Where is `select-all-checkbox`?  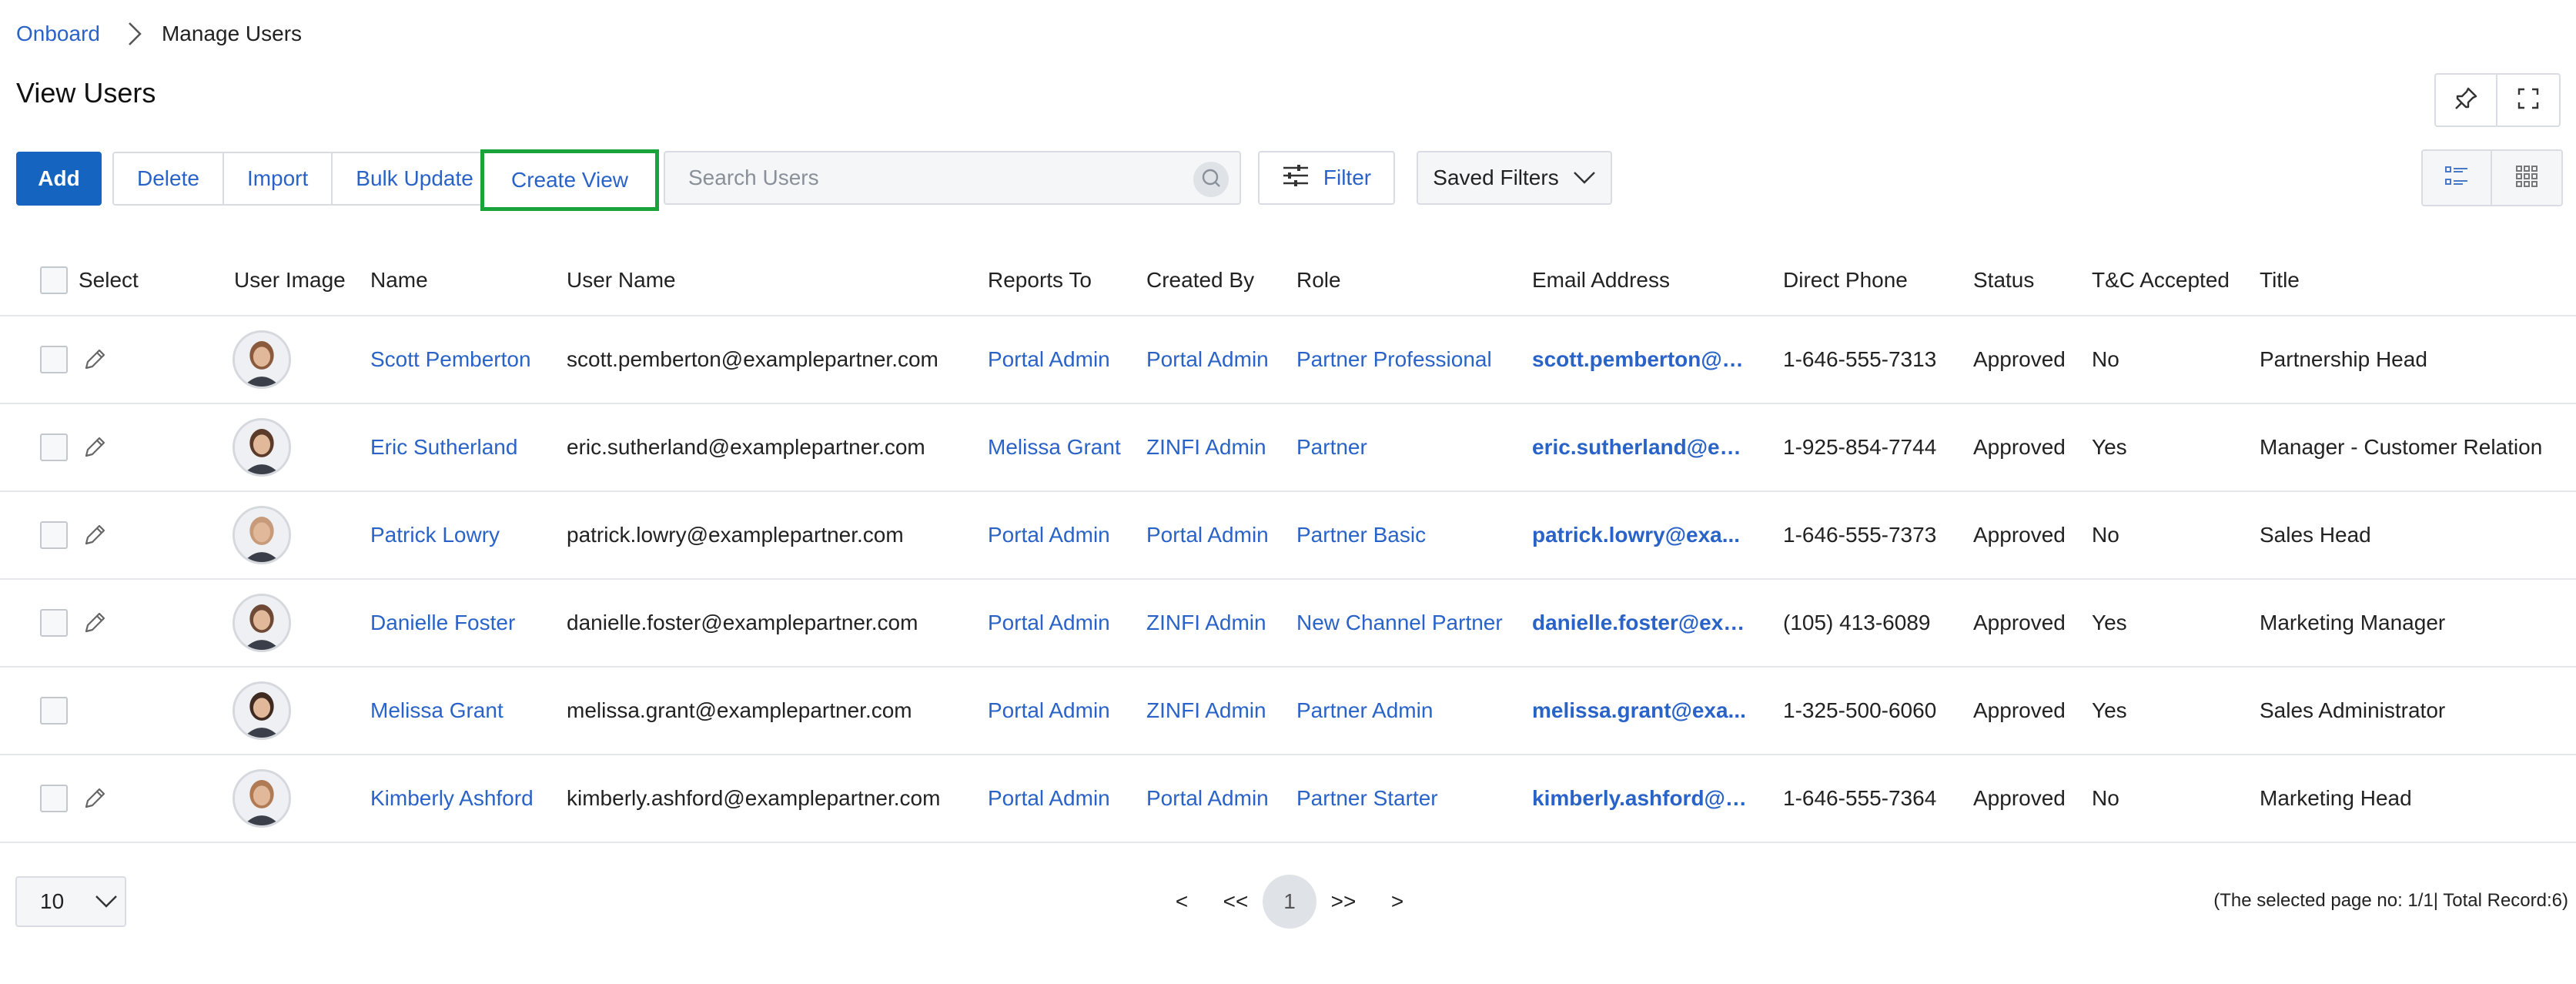 select-all-checkbox is located at coordinates (54, 280).